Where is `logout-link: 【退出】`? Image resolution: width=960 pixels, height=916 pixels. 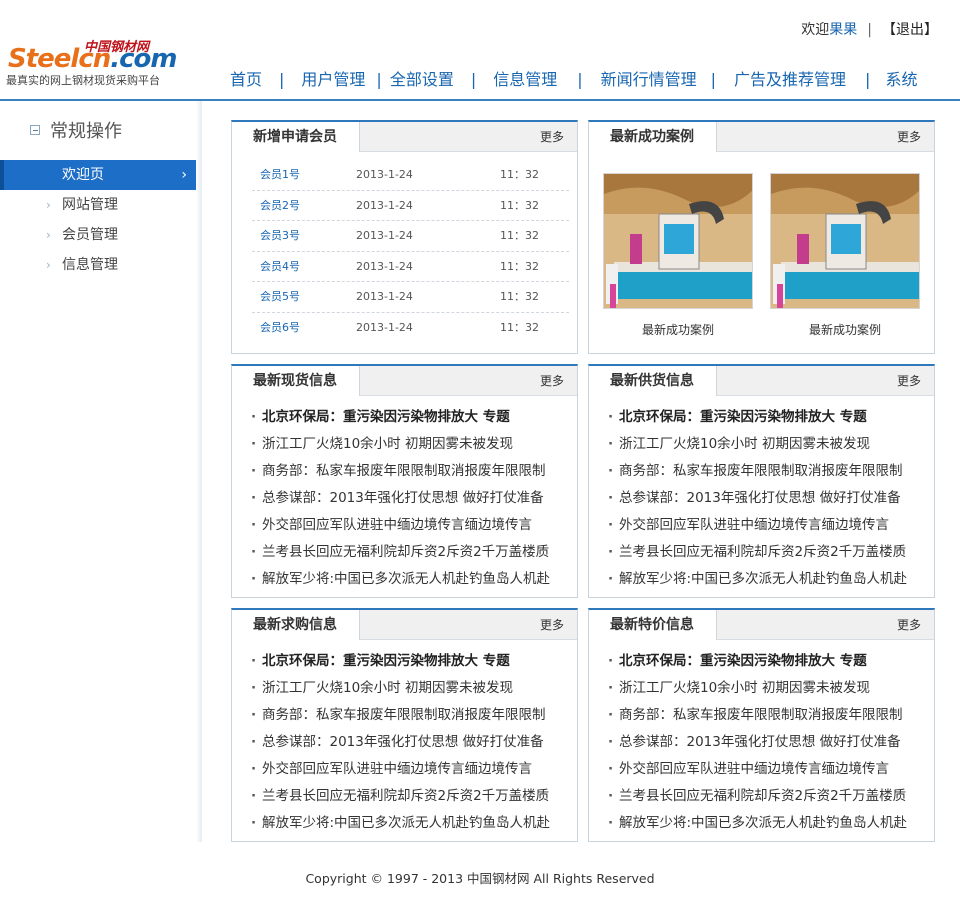 logout-link: 【退出】 is located at coordinates (910, 30).